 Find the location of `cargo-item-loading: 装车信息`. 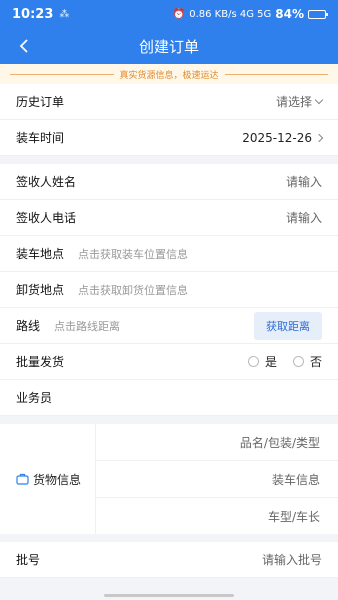

cargo-item-loading: 装车信息 is located at coordinates (217, 479).